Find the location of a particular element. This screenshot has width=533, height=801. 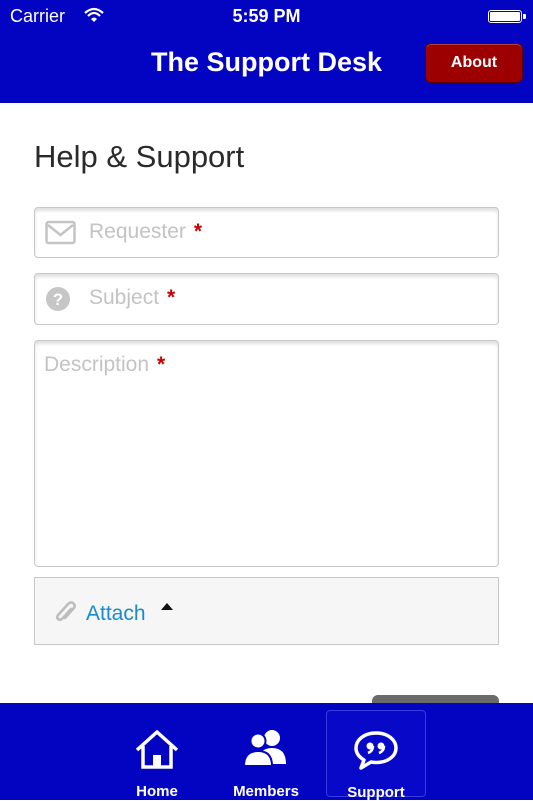

speech-bubble-icon is located at coordinates (376, 752).